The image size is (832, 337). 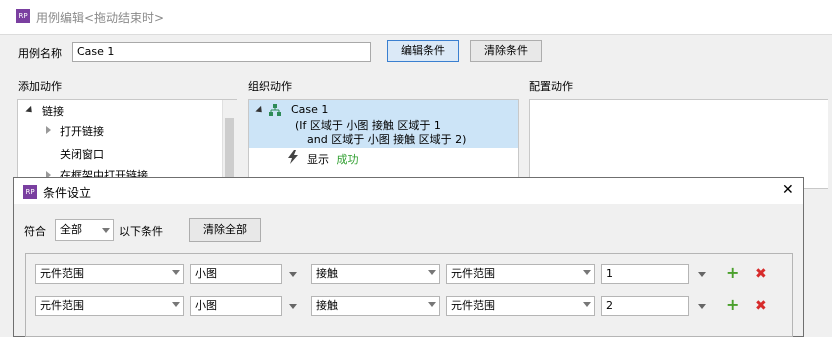 I want to click on condition-target-input: 2, so click(x=645, y=306).